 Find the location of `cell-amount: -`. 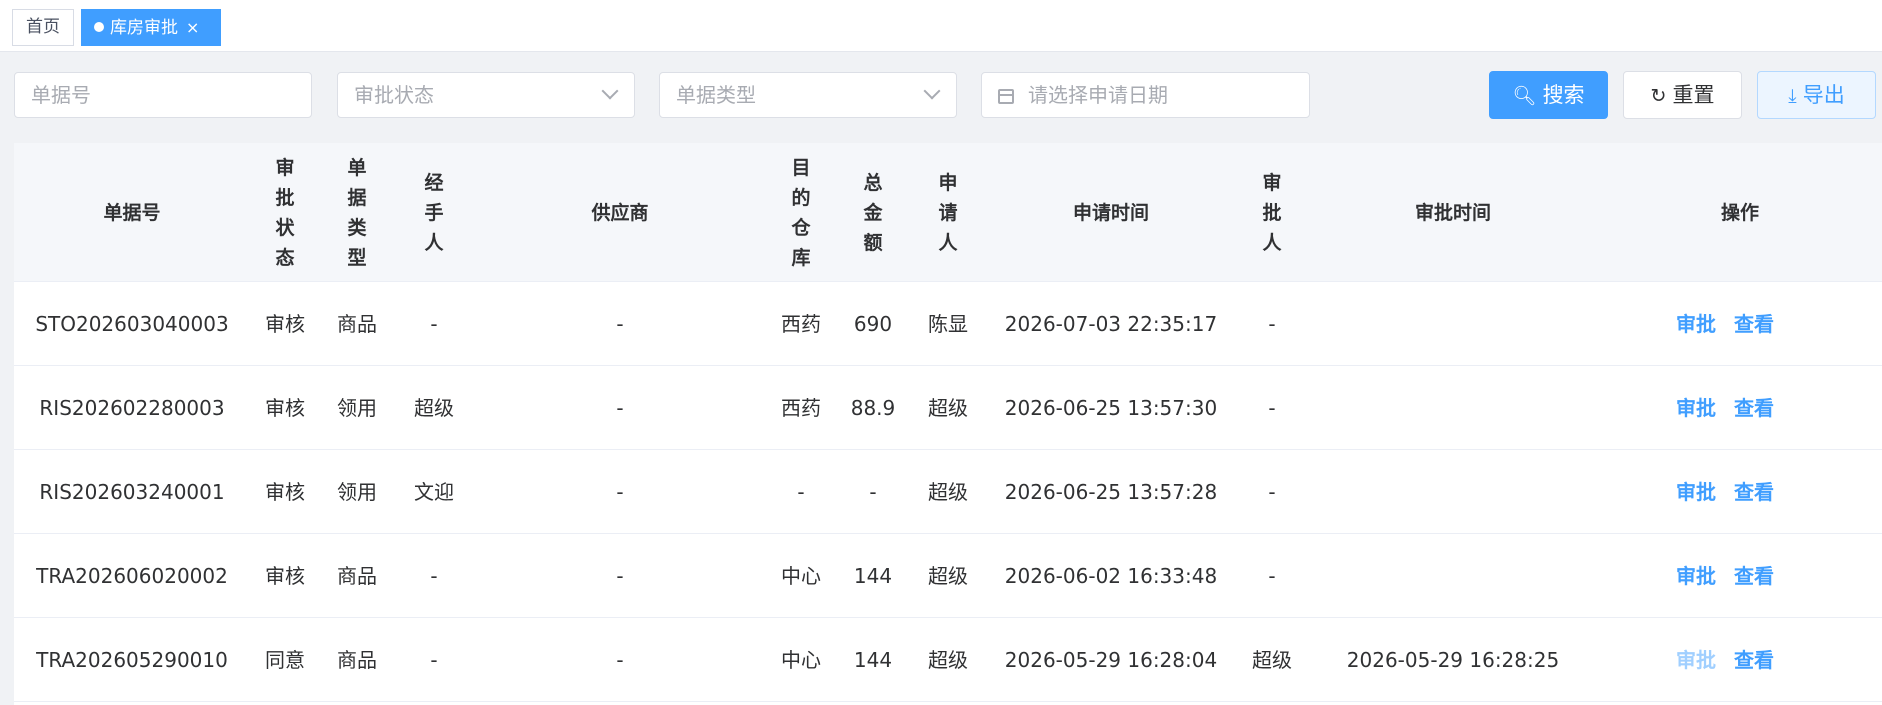

cell-amount: - is located at coordinates (873, 492).